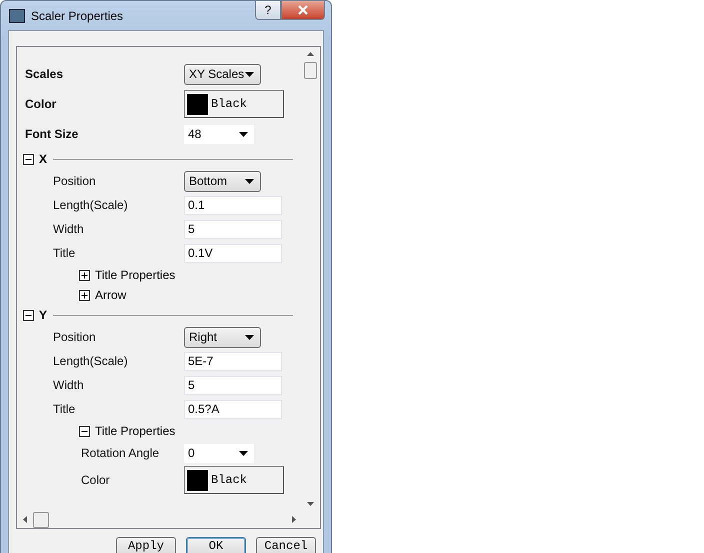 The height and width of the screenshot is (553, 704). What do you see at coordinates (52, 134) in the screenshot?
I see `property-label: Font Size` at bounding box center [52, 134].